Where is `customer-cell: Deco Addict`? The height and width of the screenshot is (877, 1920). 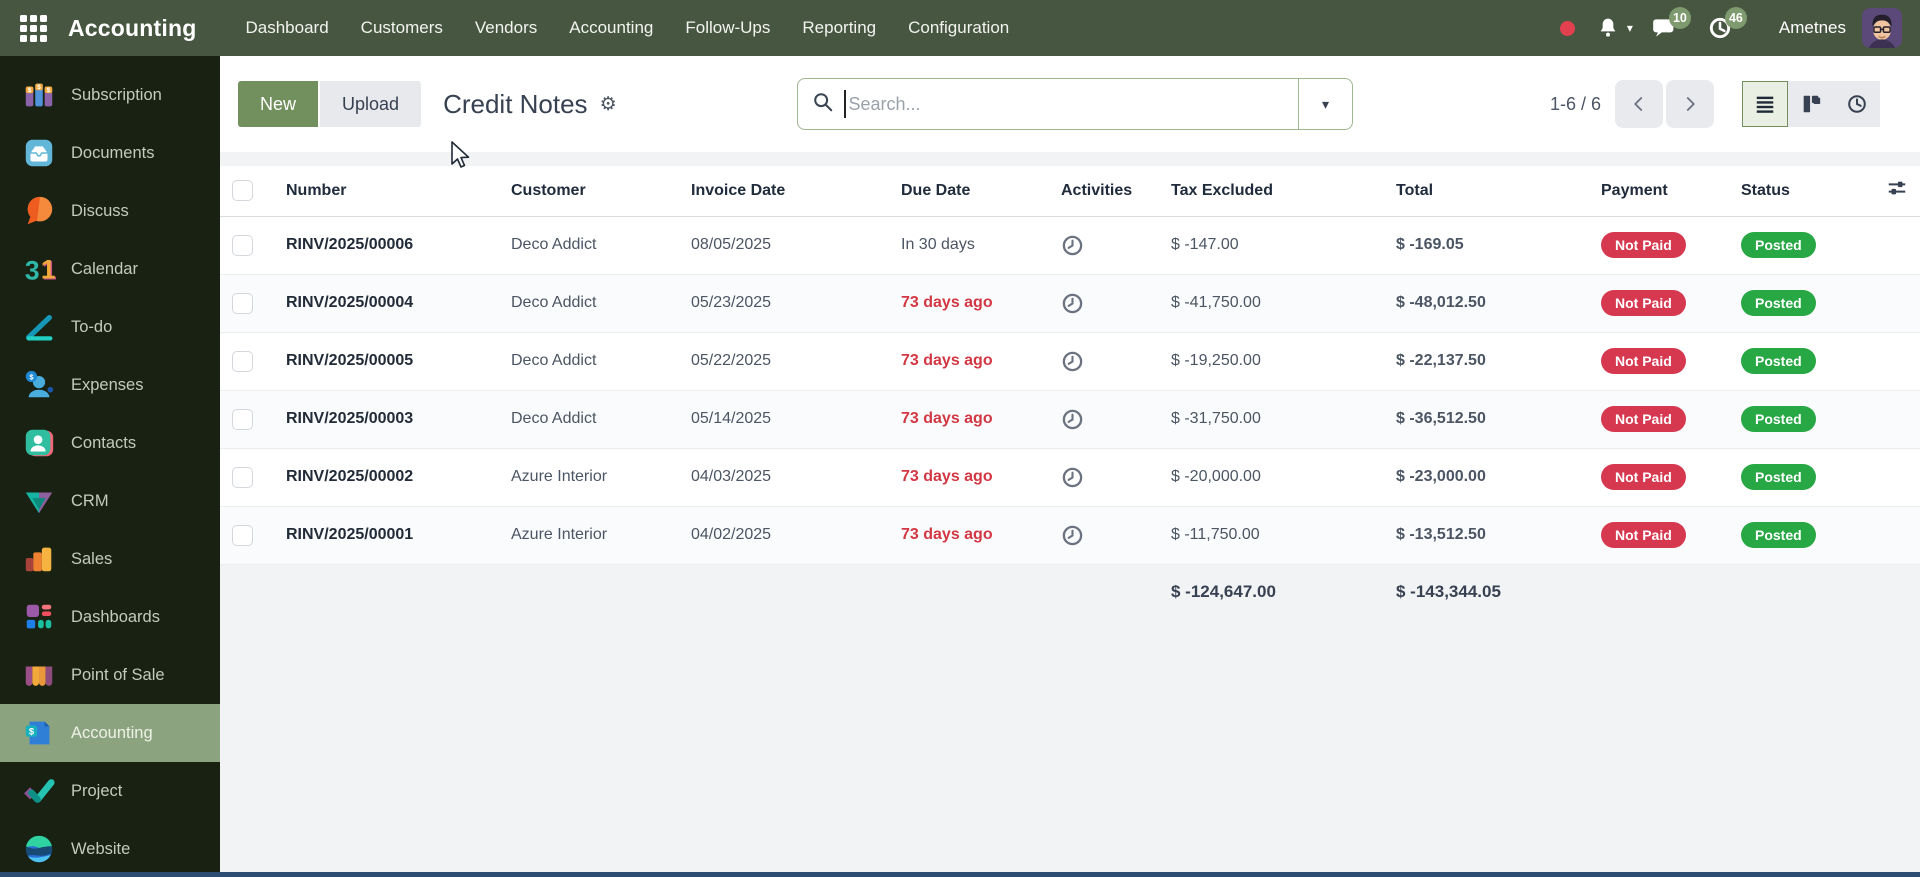
customer-cell: Deco Addict is located at coordinates (589, 419).